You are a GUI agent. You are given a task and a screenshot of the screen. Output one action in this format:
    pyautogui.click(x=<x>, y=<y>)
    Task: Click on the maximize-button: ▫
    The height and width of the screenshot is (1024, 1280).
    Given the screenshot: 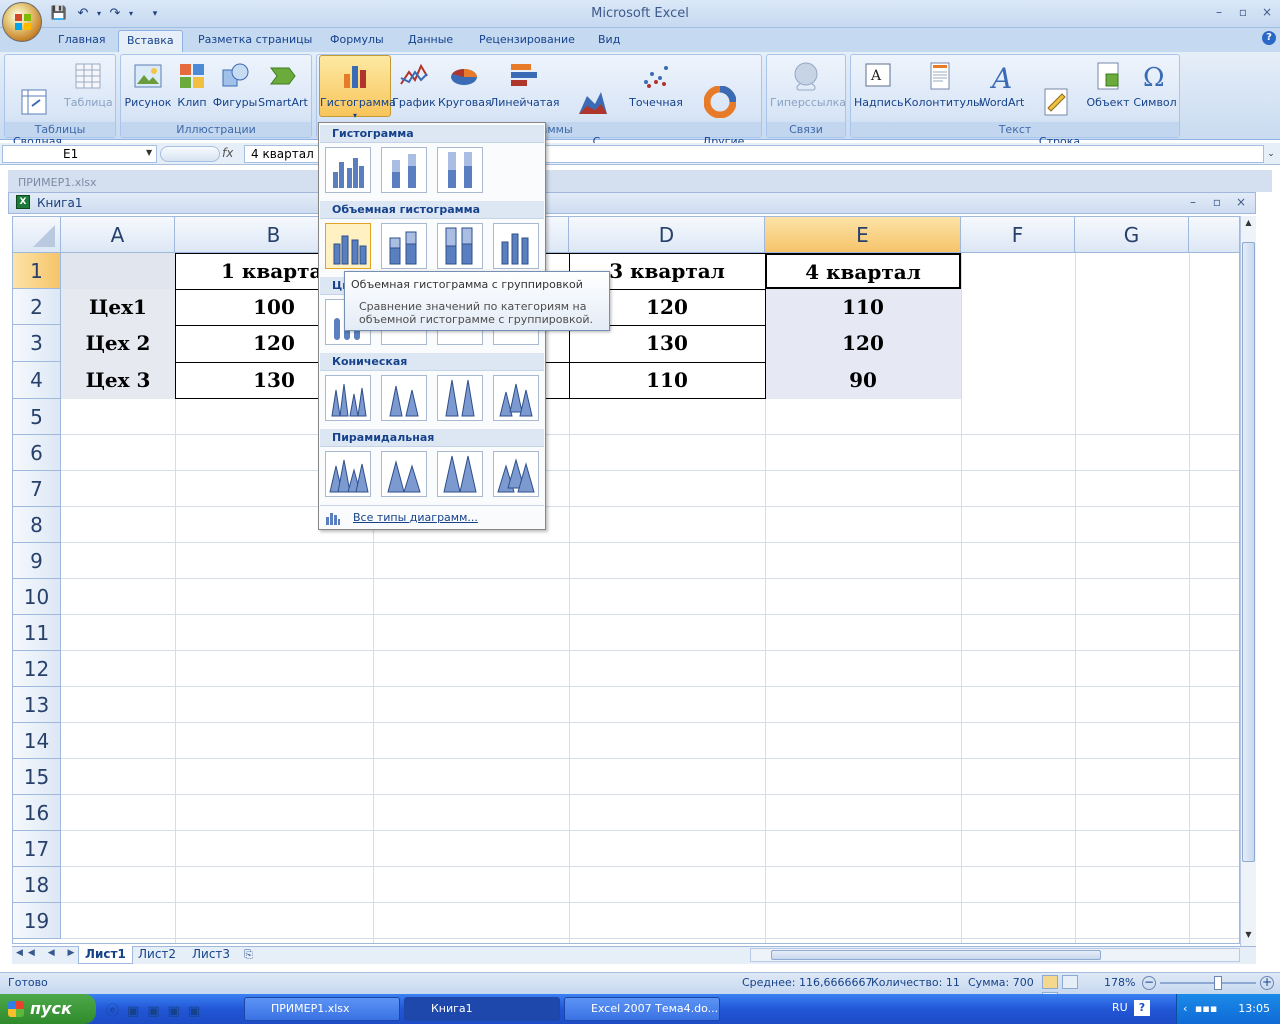 What is the action you would take?
    pyautogui.click(x=1243, y=13)
    